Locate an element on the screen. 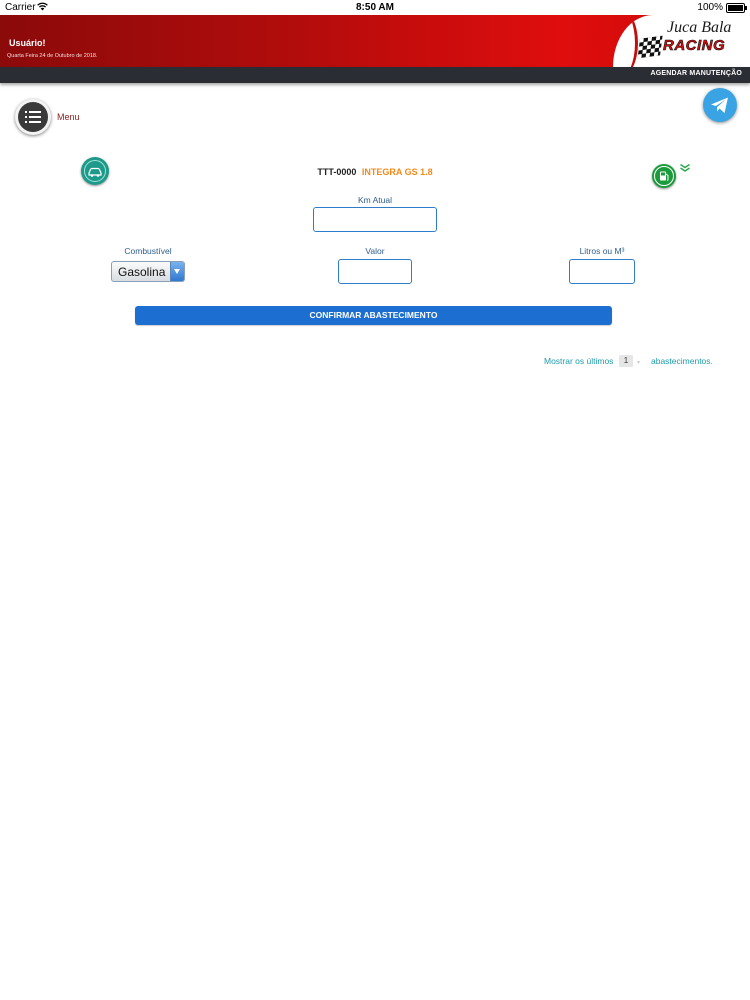  battery-percentage: 100% is located at coordinates (710, 7).